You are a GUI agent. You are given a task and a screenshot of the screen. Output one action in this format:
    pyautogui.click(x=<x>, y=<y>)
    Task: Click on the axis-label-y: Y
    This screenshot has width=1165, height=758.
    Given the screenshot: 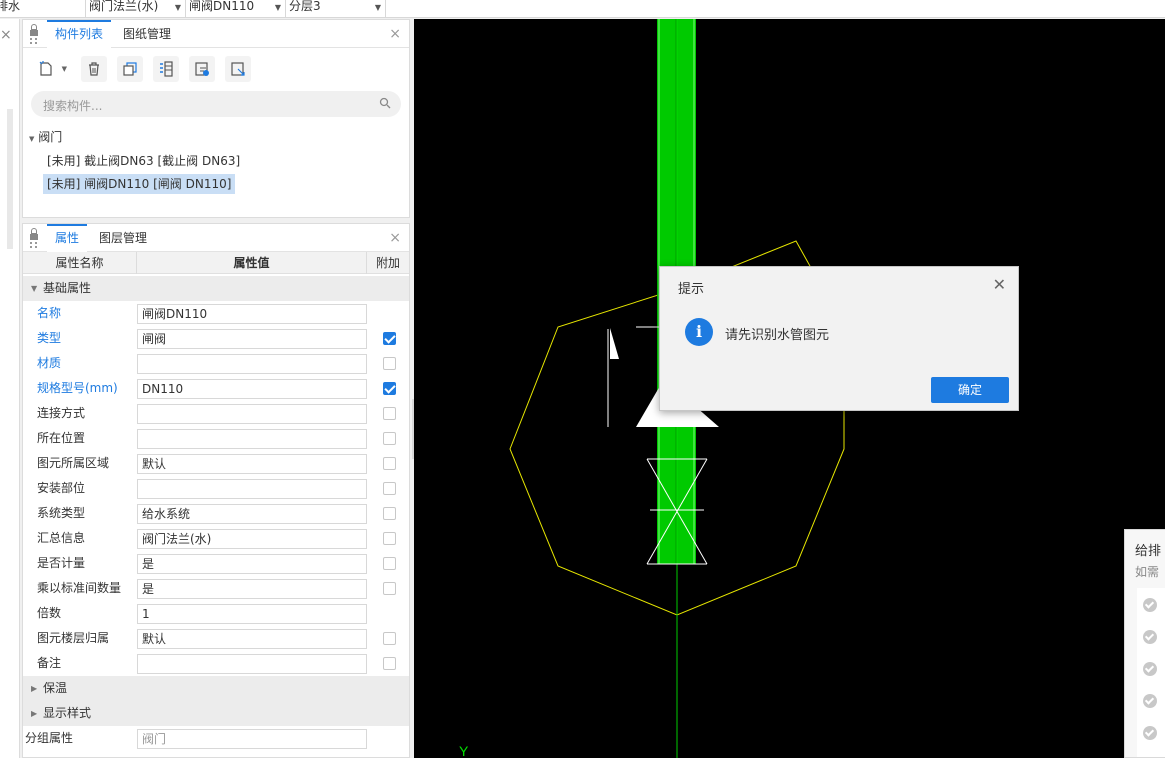 What is the action you would take?
    pyautogui.click(x=464, y=750)
    